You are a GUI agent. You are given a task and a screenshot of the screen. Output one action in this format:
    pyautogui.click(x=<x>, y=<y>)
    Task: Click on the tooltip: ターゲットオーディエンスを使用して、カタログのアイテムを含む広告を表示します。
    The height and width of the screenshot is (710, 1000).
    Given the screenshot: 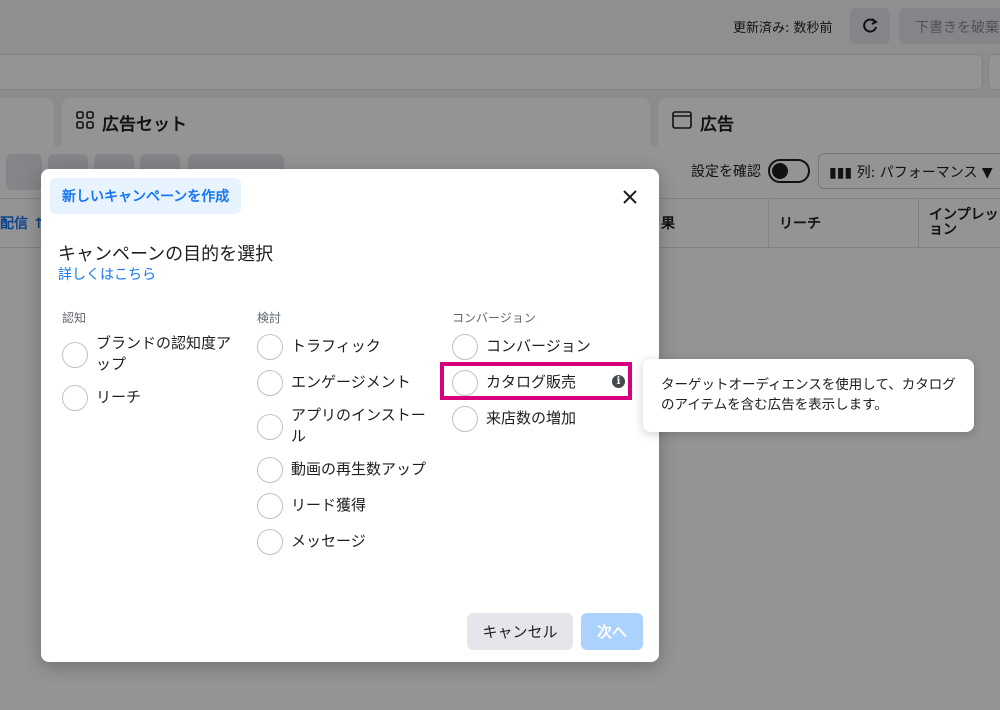 What is the action you would take?
    pyautogui.click(x=808, y=395)
    